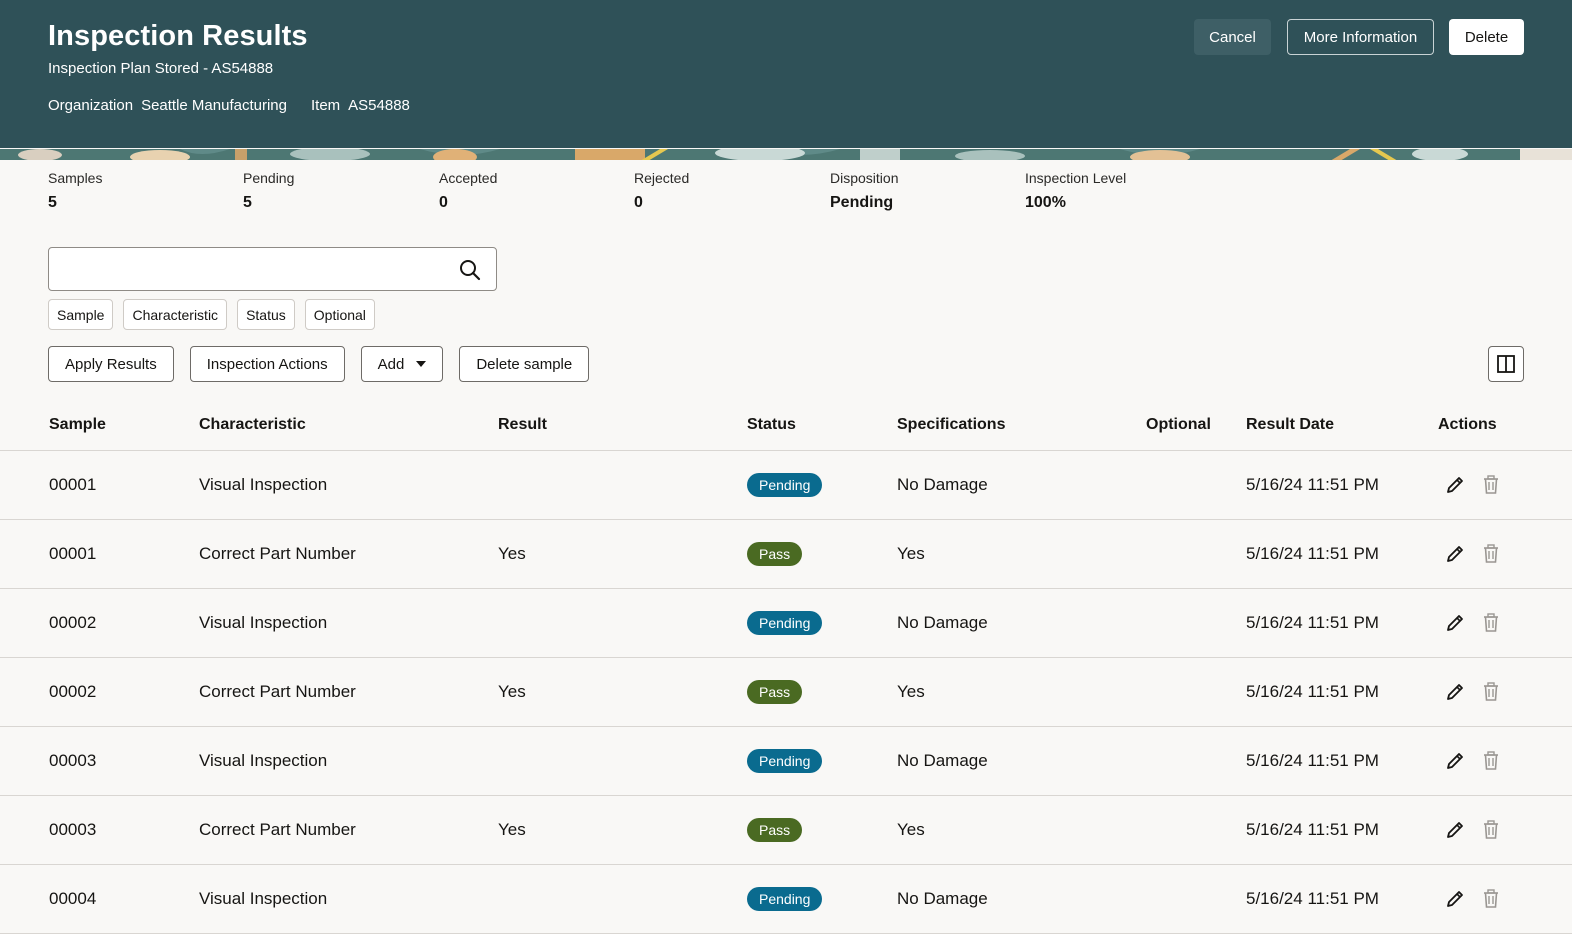 This screenshot has height=934, width=1572. I want to click on filter-chip-sample: Sample, so click(81, 314).